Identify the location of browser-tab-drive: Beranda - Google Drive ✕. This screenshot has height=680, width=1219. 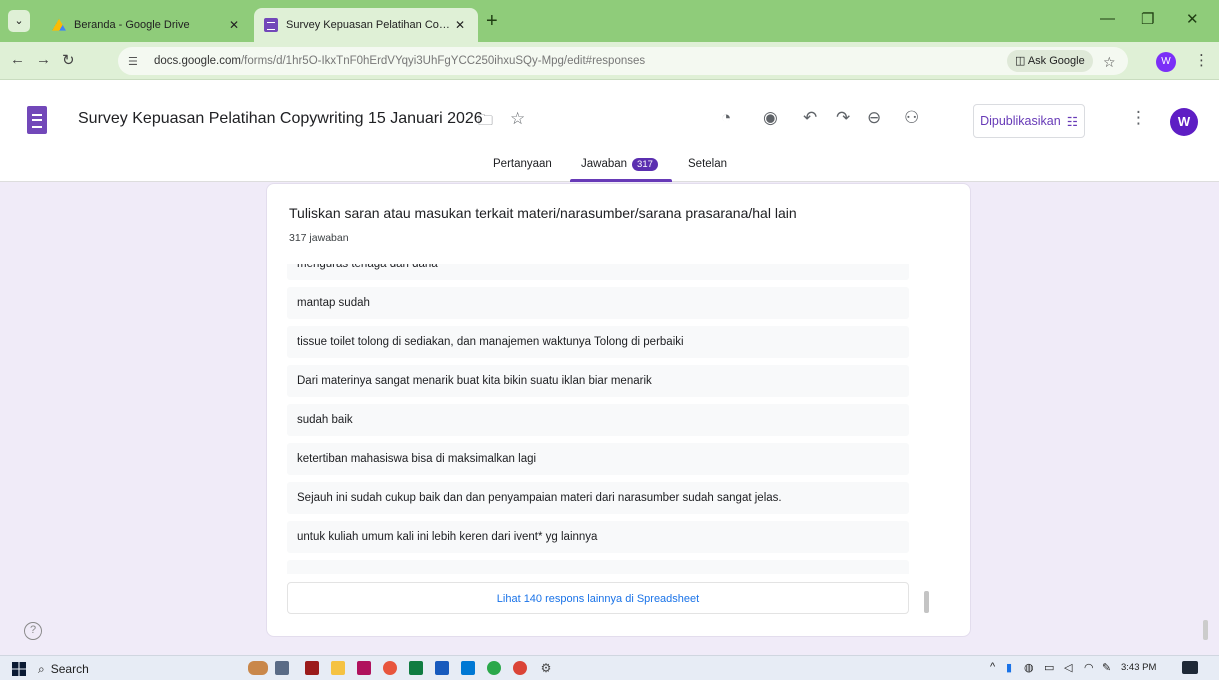
(147, 25).